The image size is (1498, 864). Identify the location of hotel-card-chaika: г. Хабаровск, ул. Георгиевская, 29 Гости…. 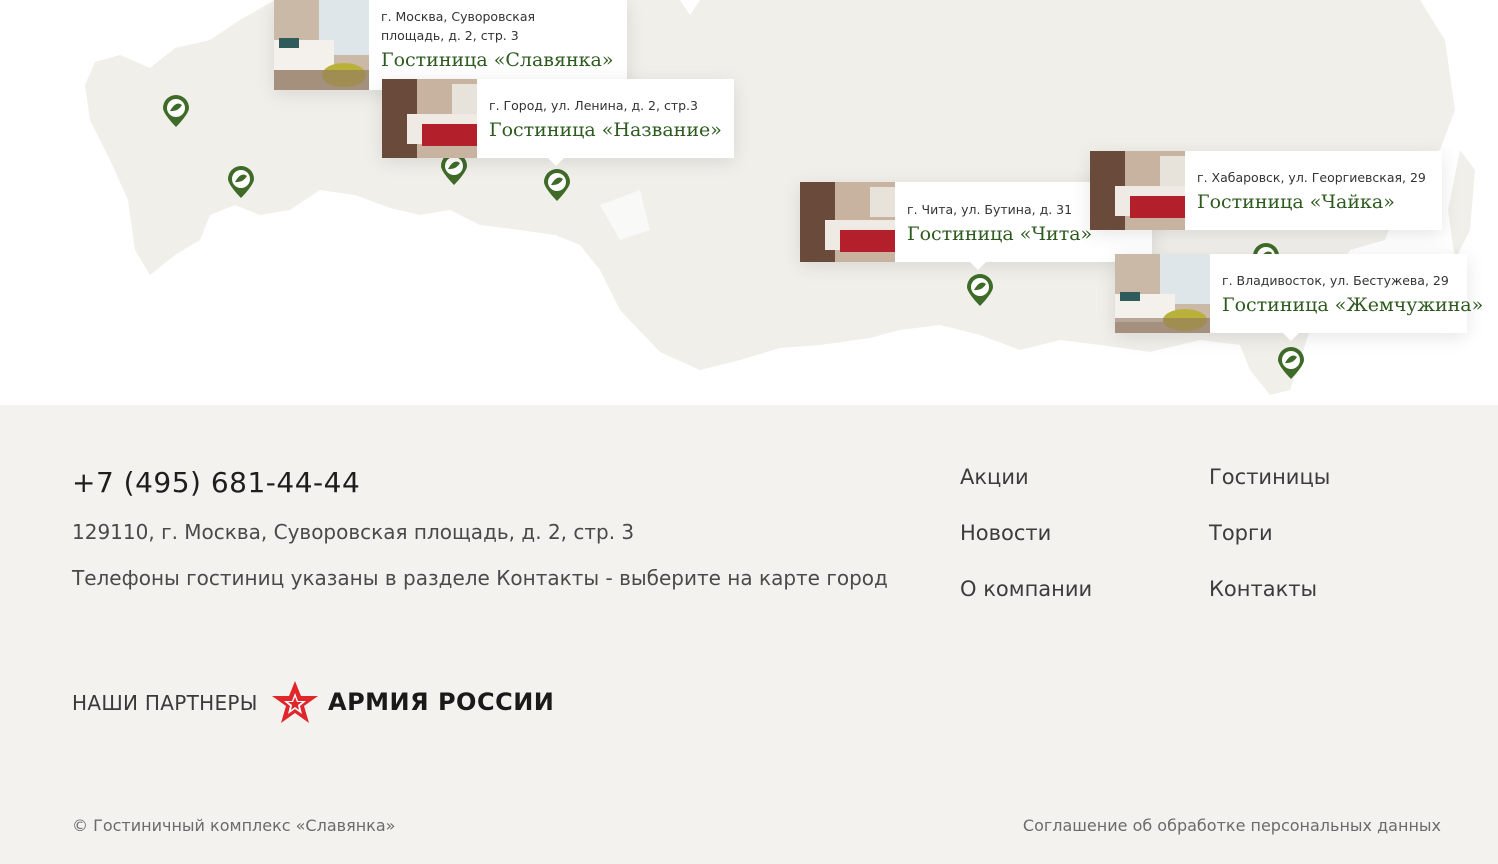
(1266, 190).